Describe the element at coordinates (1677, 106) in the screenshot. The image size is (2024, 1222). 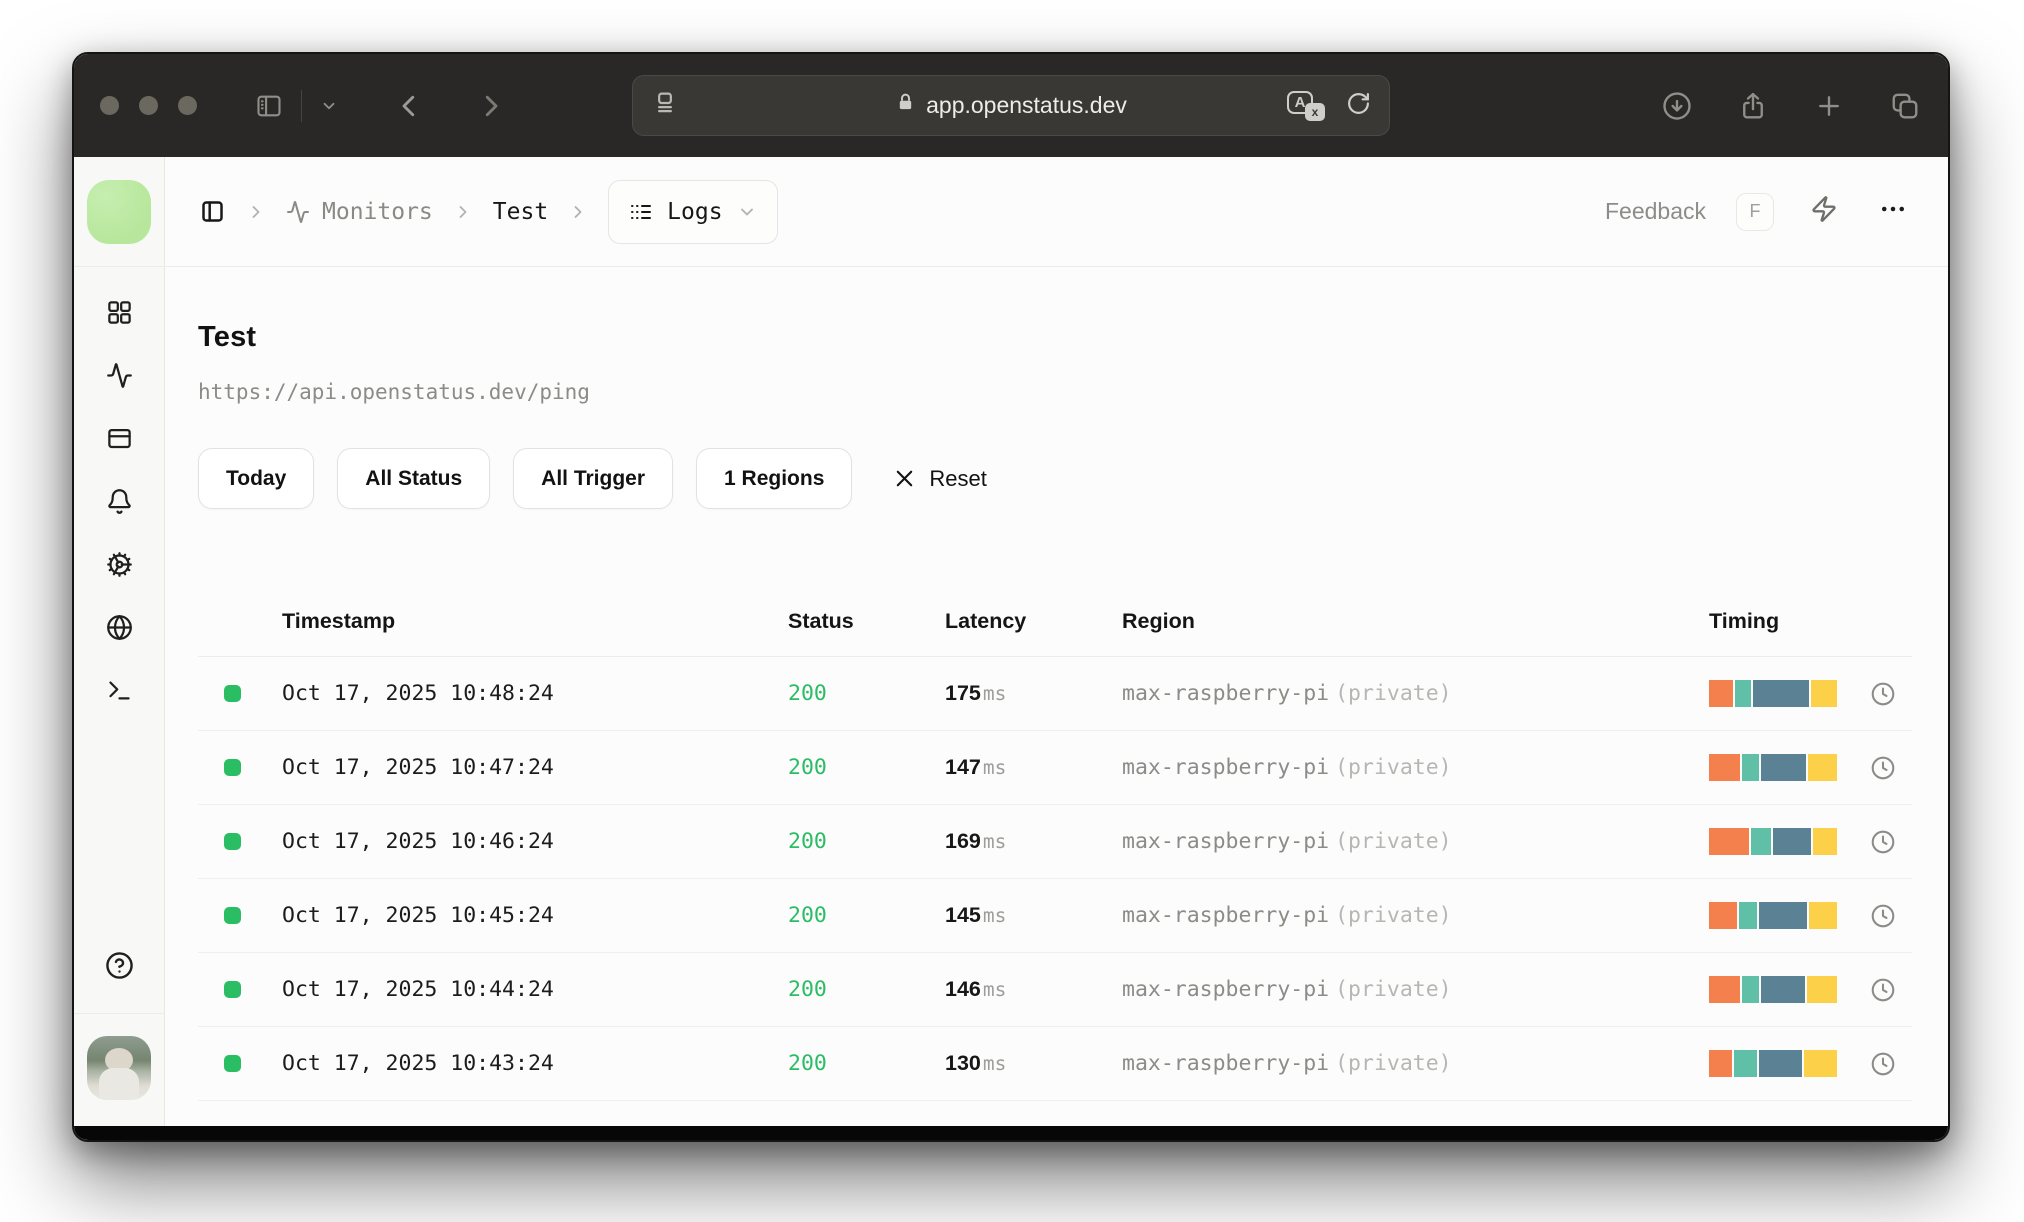
I see `downloads-icon` at that location.